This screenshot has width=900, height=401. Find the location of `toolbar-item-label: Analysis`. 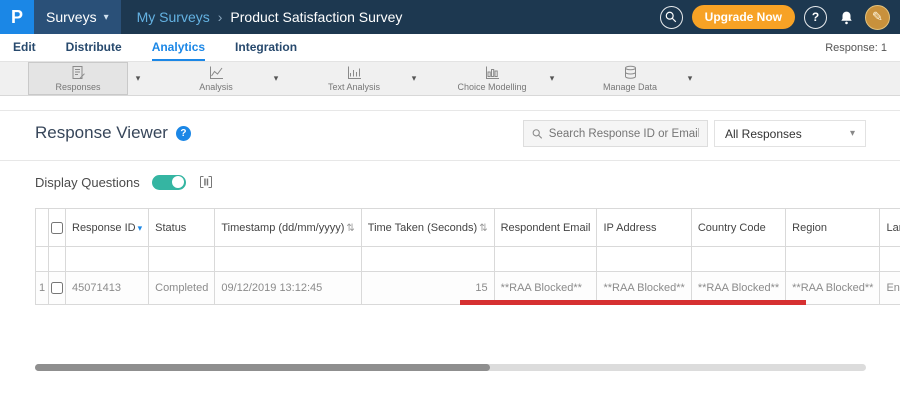

toolbar-item-label: Analysis is located at coordinates (216, 87).